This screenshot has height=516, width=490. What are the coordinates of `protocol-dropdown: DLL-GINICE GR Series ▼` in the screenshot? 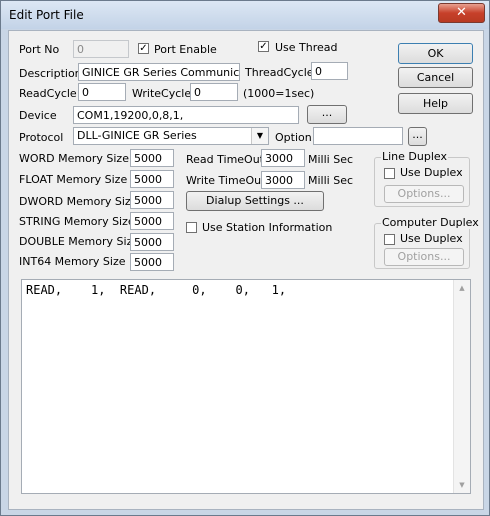 It's located at (171, 136).